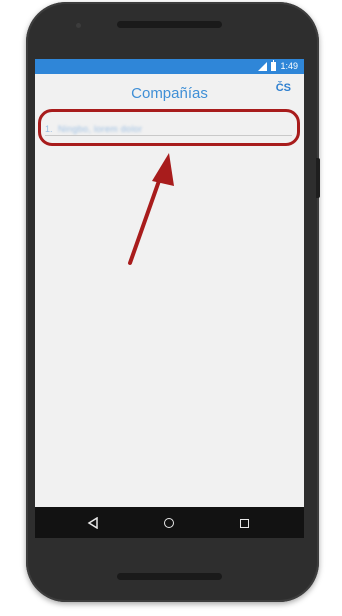 Image resolution: width=342 pixels, height=616 pixels. What do you see at coordinates (169, 93) in the screenshot?
I see `page-title: Compañías` at bounding box center [169, 93].